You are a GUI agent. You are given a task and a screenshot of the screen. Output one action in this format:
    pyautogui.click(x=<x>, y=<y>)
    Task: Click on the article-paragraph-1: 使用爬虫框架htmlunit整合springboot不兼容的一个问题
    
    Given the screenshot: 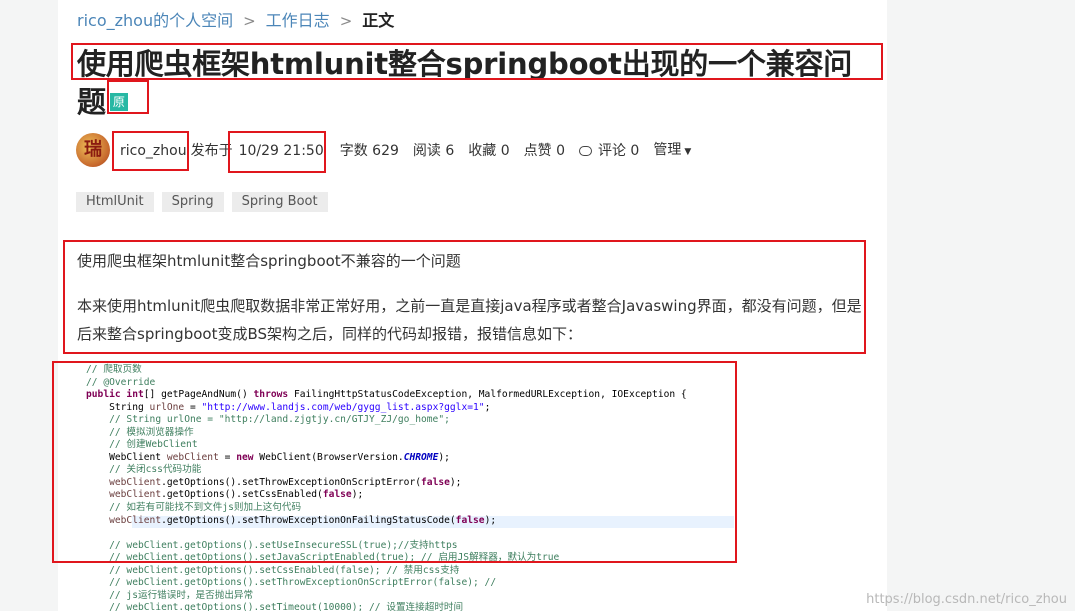 What is the action you would take?
    pyautogui.click(x=269, y=261)
    